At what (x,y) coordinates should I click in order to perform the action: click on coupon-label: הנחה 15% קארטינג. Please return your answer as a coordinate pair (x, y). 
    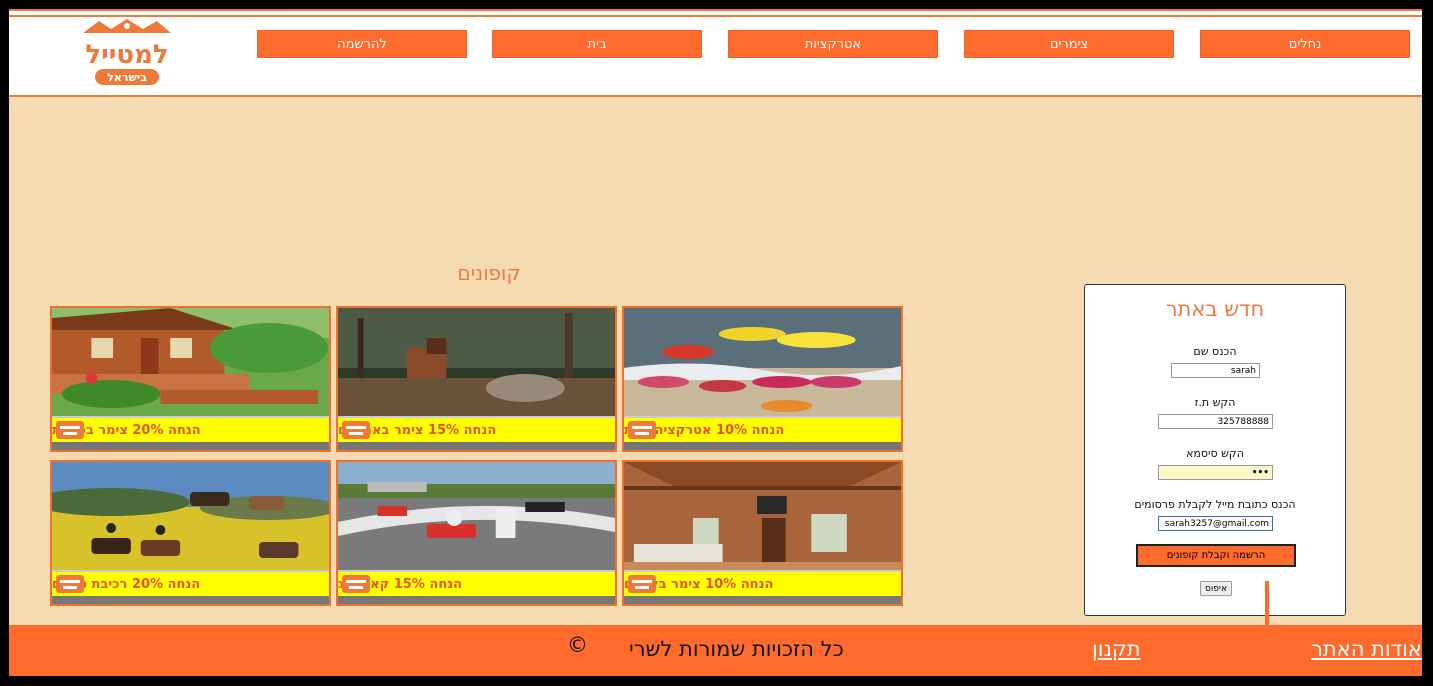
    Looking at the image, I should click on (476, 584).